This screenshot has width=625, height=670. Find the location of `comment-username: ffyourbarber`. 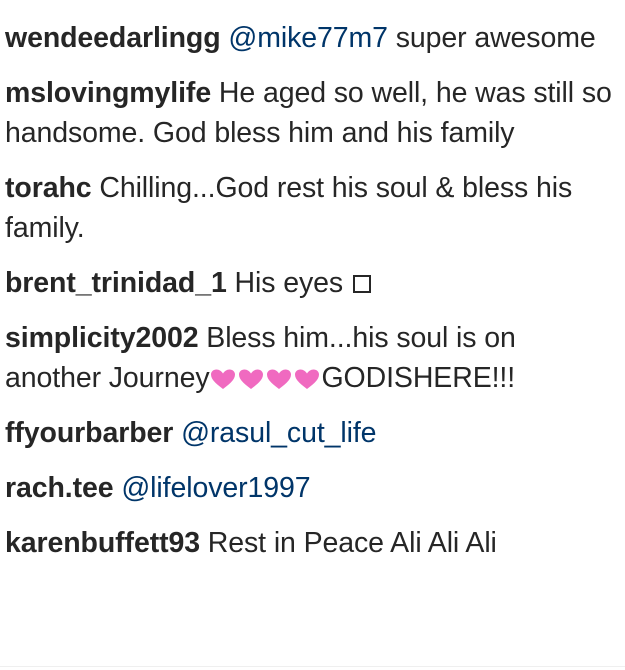

comment-username: ffyourbarber is located at coordinates (89, 433).